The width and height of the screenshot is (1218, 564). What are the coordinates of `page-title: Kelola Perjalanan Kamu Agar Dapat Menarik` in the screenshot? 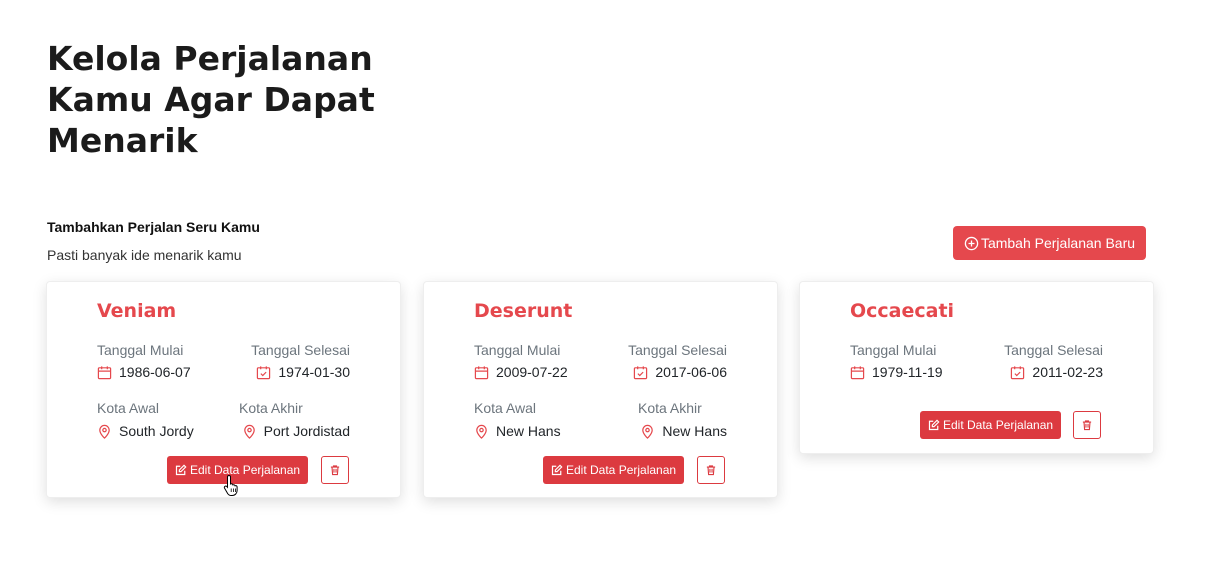 It's located at (227, 99).